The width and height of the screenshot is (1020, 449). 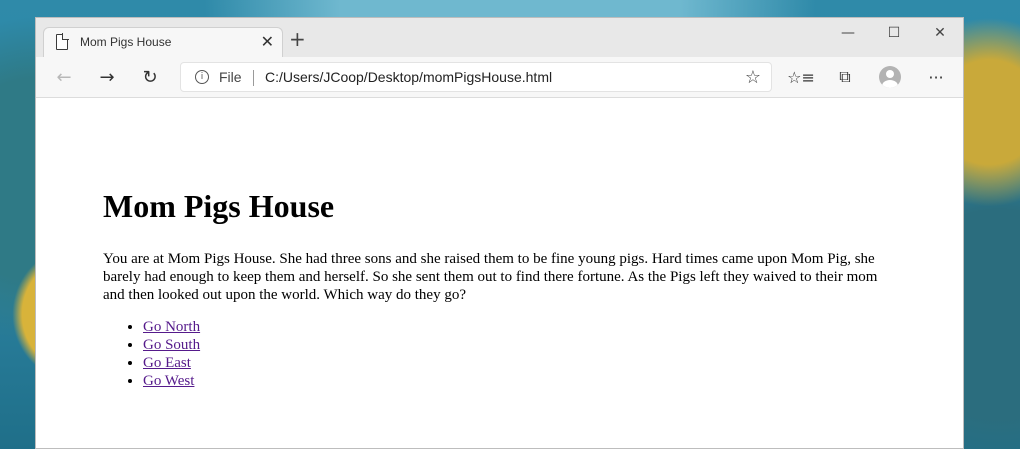 I want to click on list-item: Go East, so click(x=518, y=363).